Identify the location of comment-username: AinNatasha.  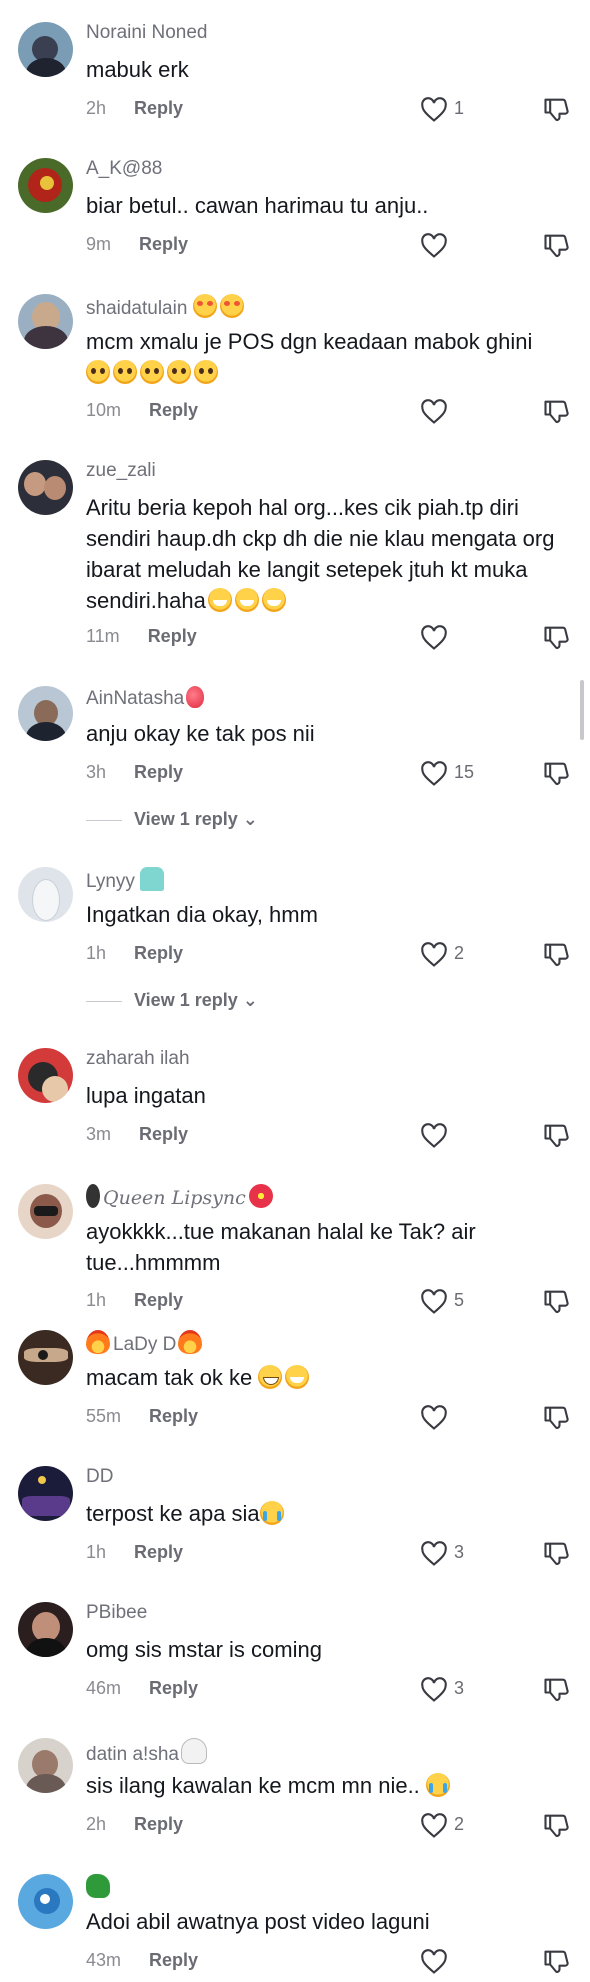
(146, 698).